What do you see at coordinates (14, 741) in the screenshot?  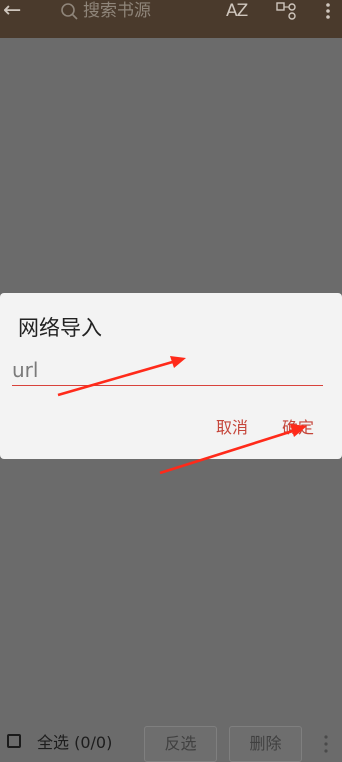 I see `select-all-checkbox` at bounding box center [14, 741].